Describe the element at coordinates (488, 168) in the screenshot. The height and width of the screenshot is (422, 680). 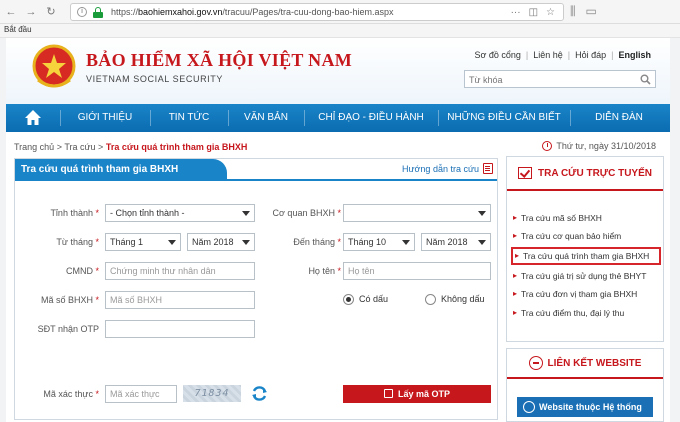
I see `document-icon` at that location.